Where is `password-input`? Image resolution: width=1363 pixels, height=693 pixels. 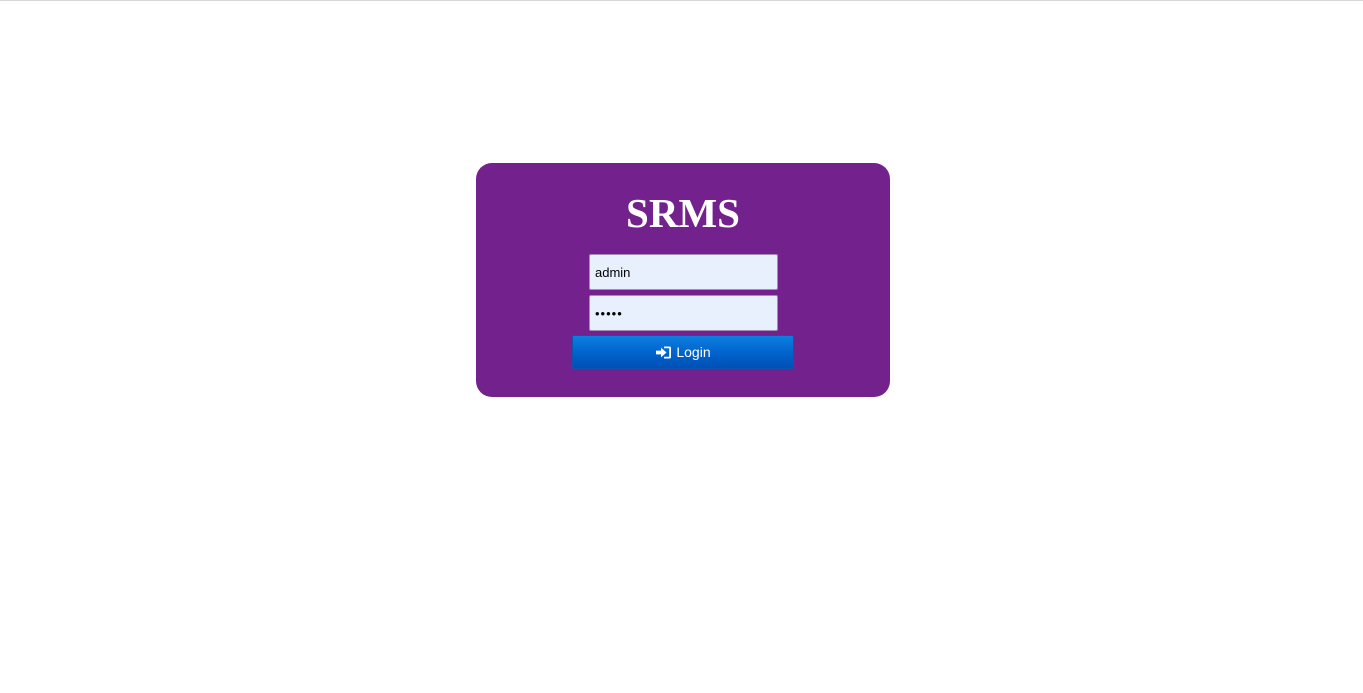
password-input is located at coordinates (683, 313).